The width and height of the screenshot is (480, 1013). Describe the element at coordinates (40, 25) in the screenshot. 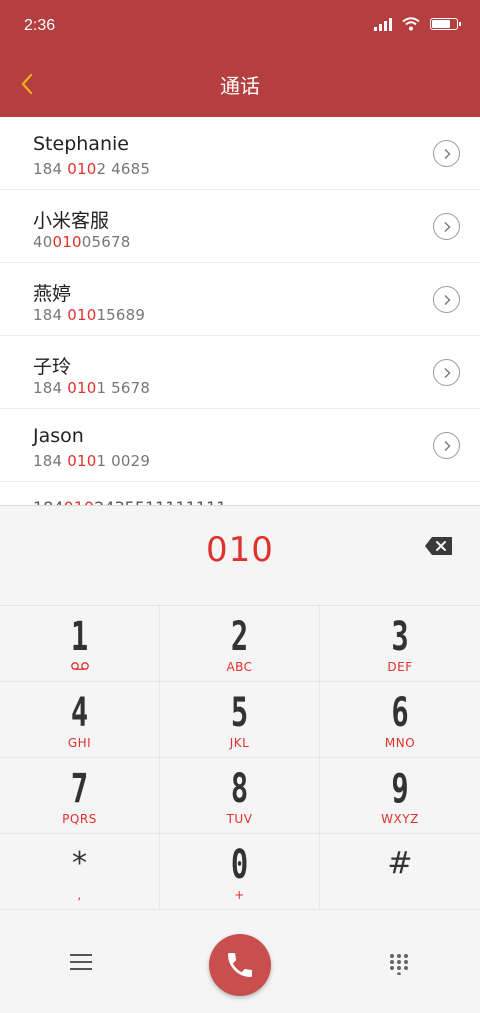

I see `status-time: 2:36` at that location.